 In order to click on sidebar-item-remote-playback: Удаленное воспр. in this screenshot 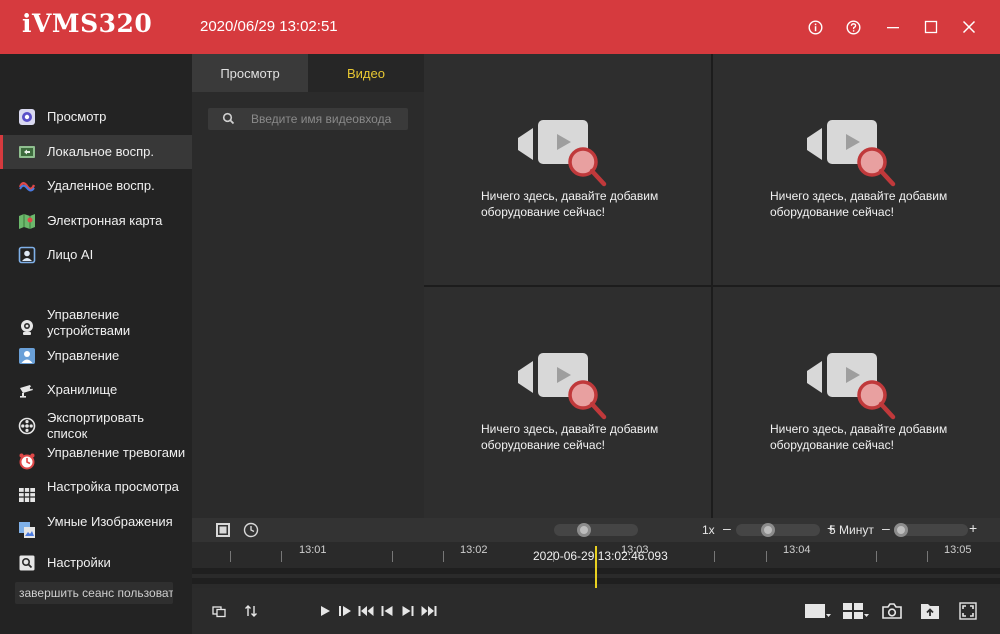, I will do `click(96, 186)`.